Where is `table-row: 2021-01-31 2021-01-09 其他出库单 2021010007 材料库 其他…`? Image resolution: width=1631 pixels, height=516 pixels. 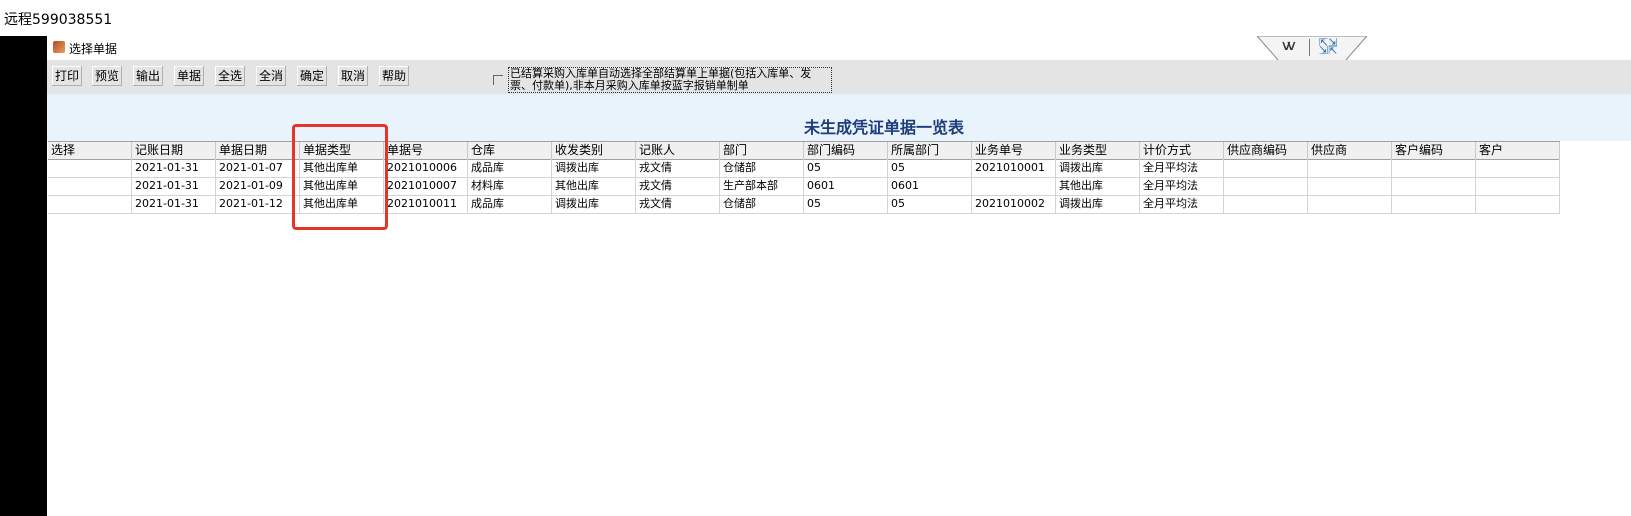
table-row: 2021-01-31 2021-01-09 其他出库单 2021010007 材料库 其他… is located at coordinates (804, 186).